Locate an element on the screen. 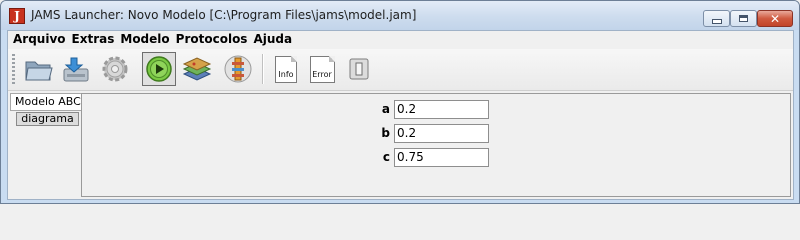 Image resolution: width=800 pixels, height=240 pixels. error-document-icon: Error is located at coordinates (322, 69).